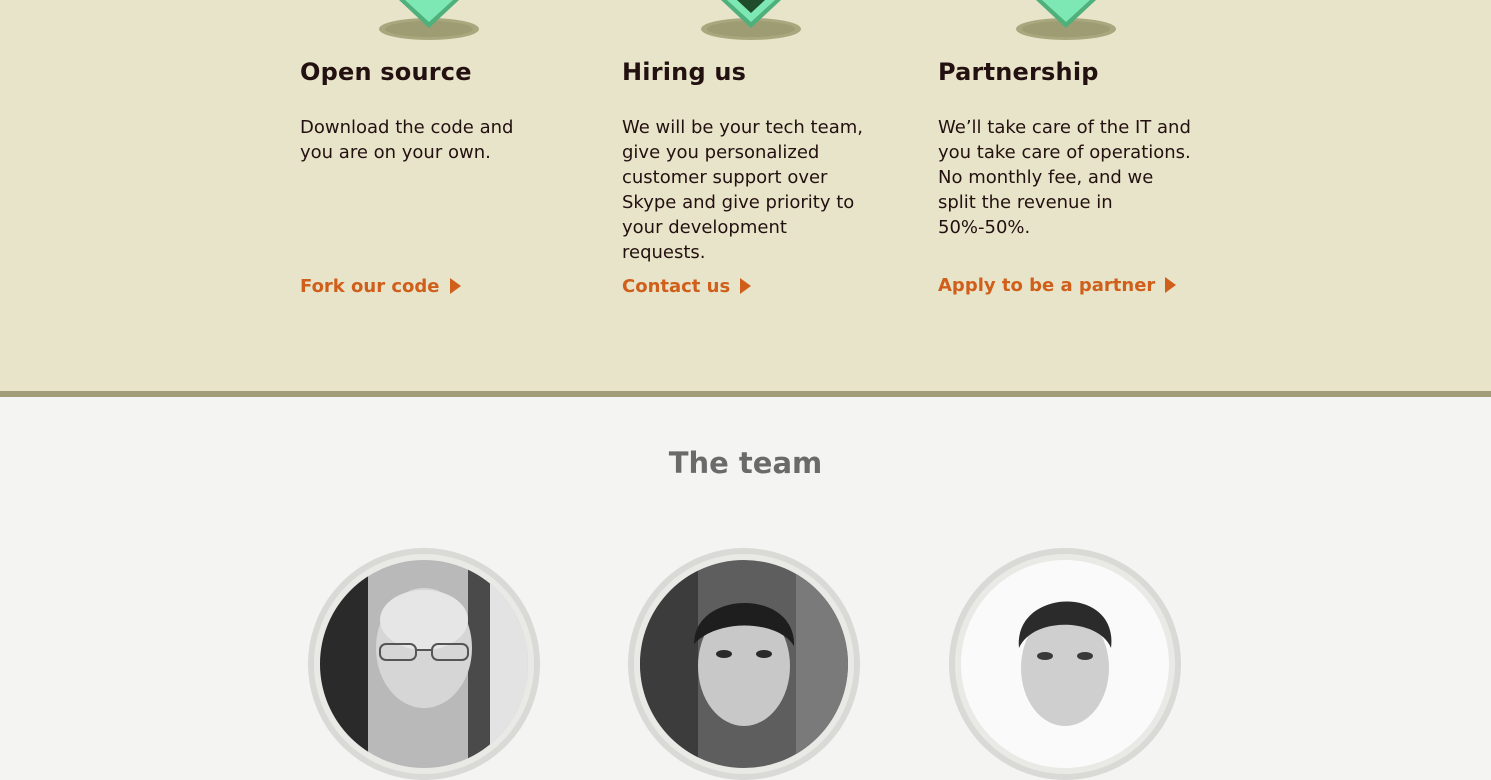  Describe the element at coordinates (745, 394) in the screenshot. I see `section-divider` at that location.